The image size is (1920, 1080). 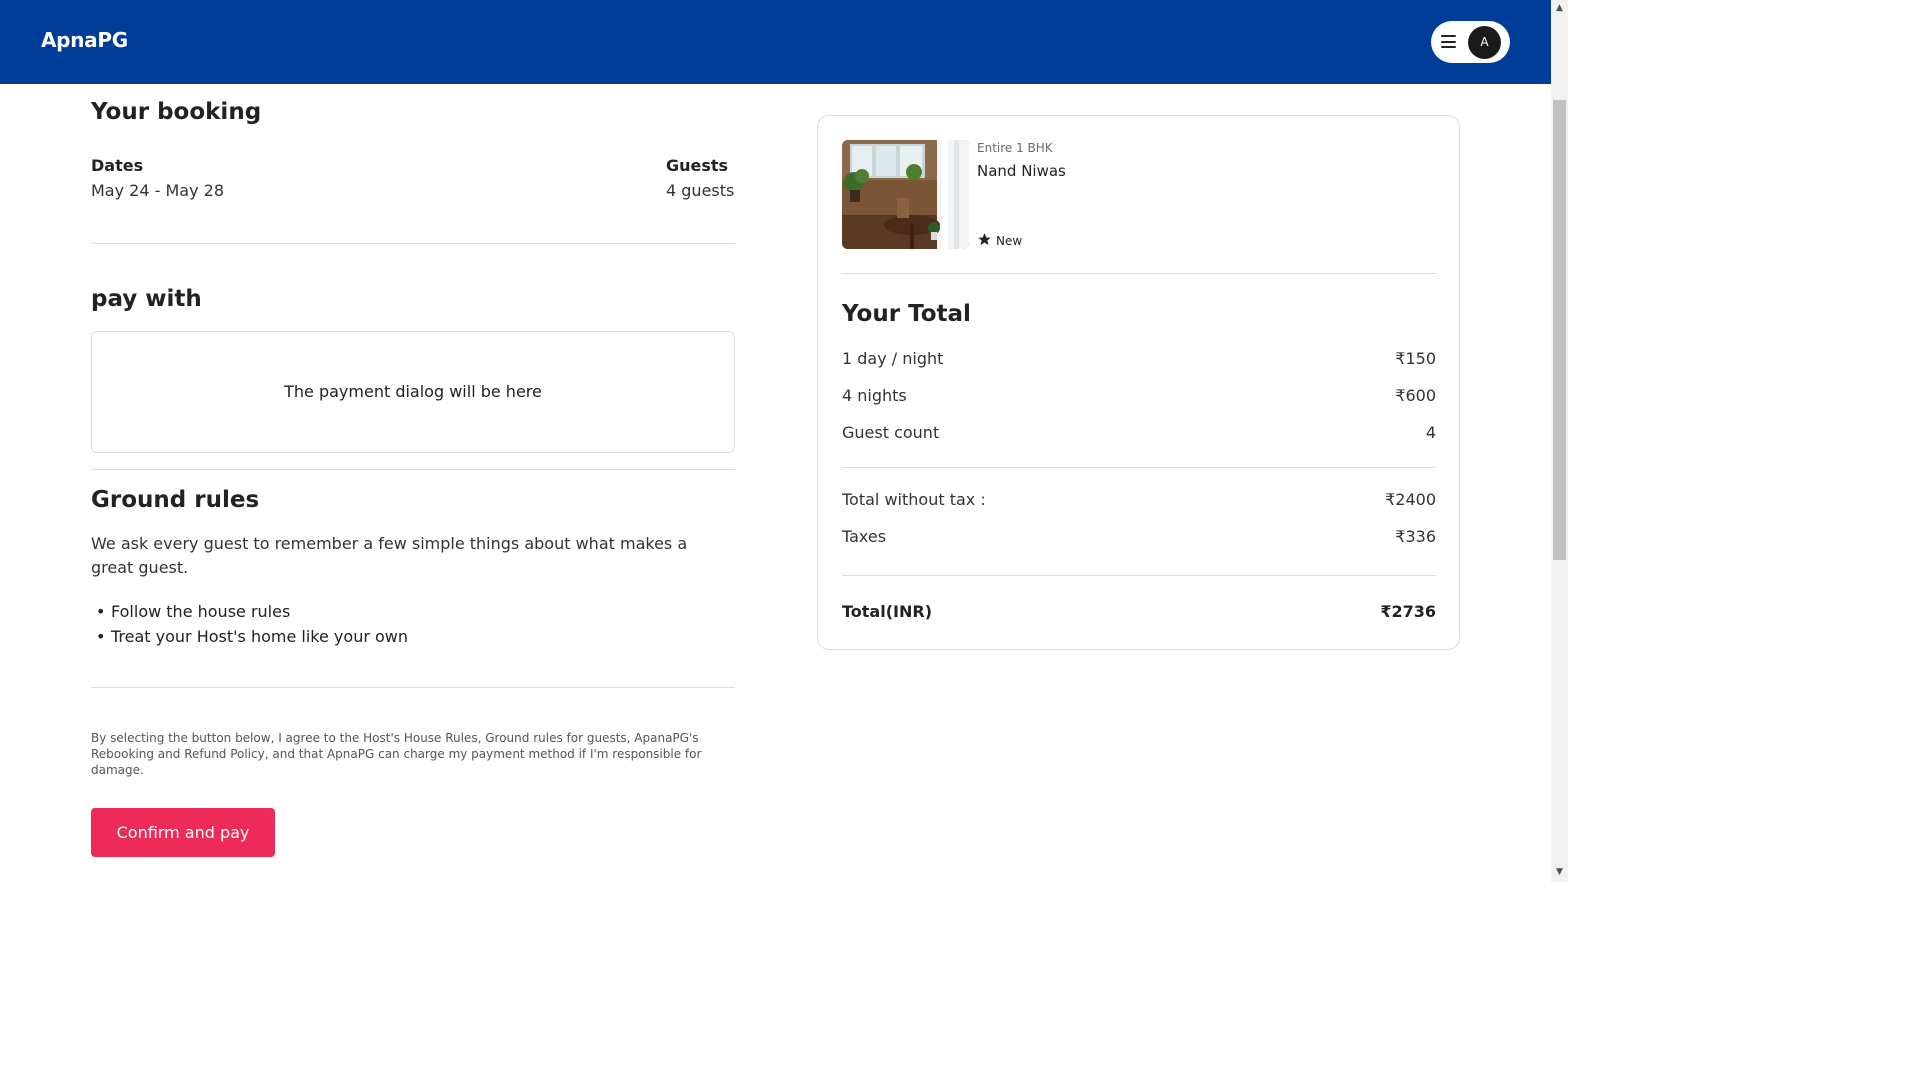 I want to click on dates-label: Dates, so click(x=117, y=165).